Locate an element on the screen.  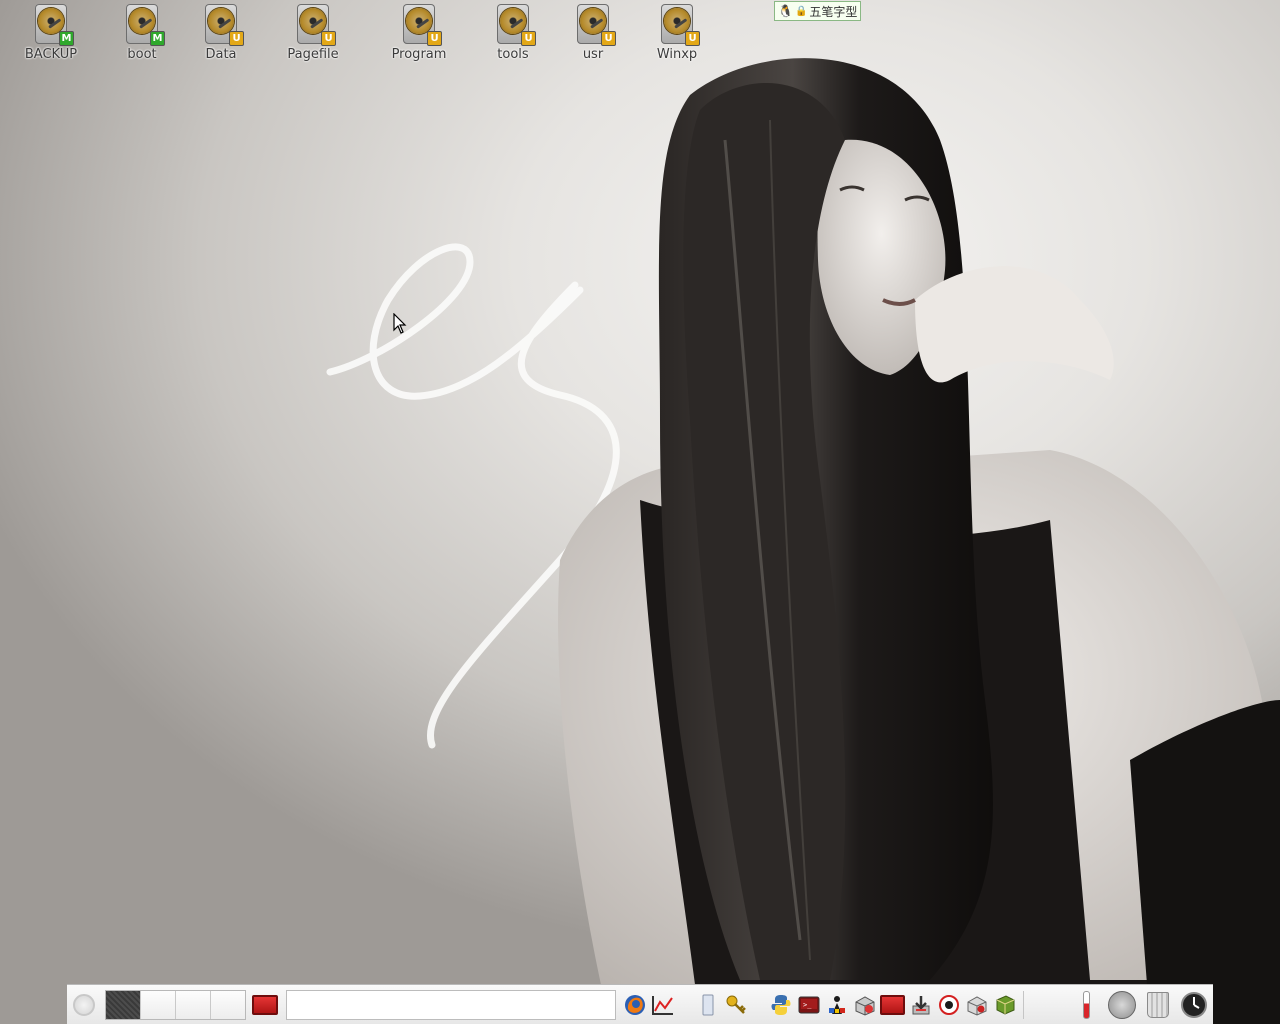
file-icon is located at coordinates (707, 1005).